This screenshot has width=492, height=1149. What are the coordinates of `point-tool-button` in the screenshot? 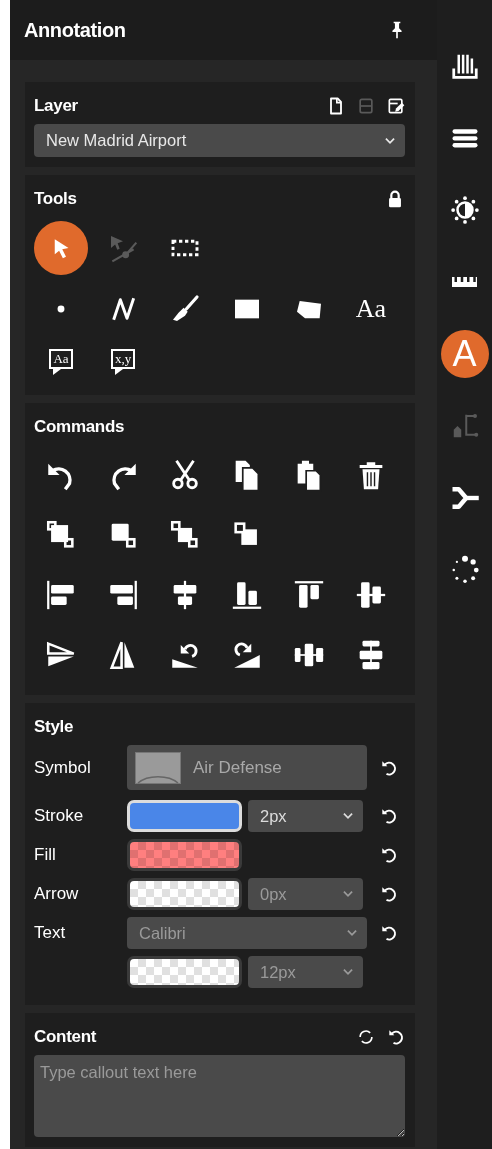 It's located at (61, 309).